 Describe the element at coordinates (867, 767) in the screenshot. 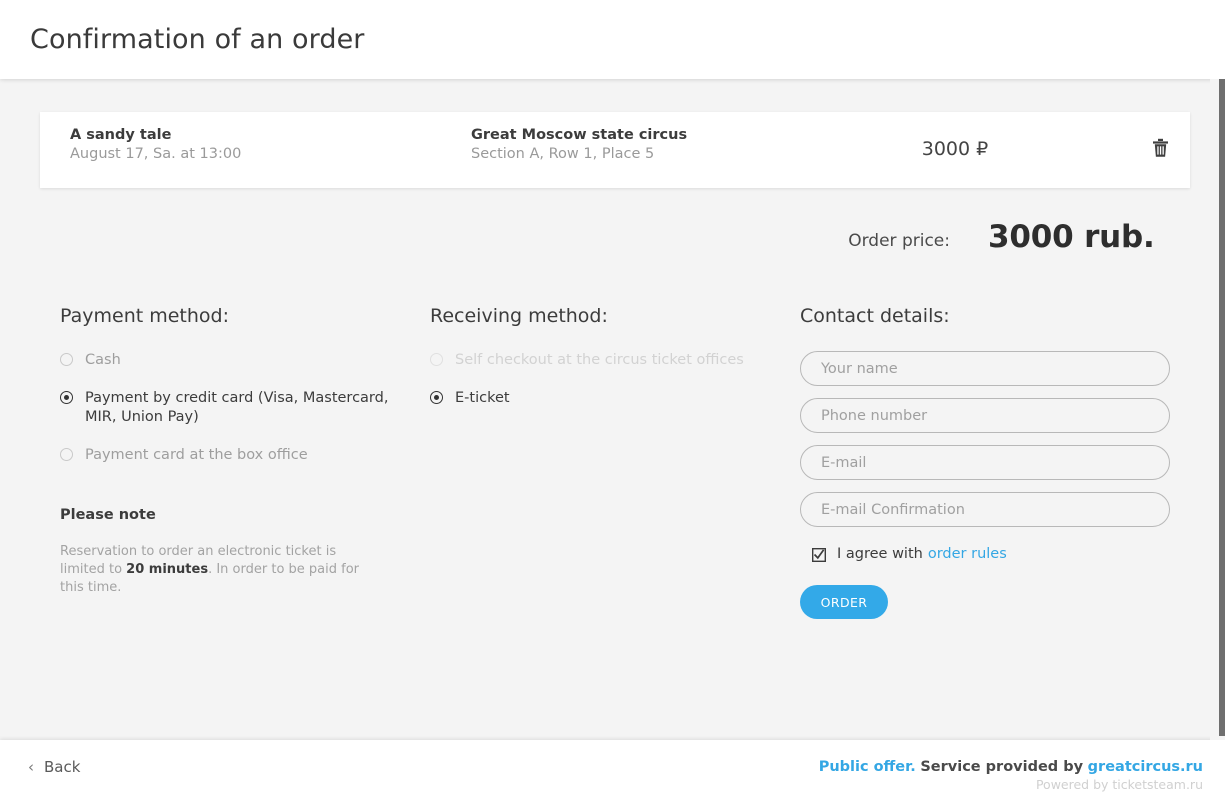

I see `public-offer-link: Public offer.` at that location.